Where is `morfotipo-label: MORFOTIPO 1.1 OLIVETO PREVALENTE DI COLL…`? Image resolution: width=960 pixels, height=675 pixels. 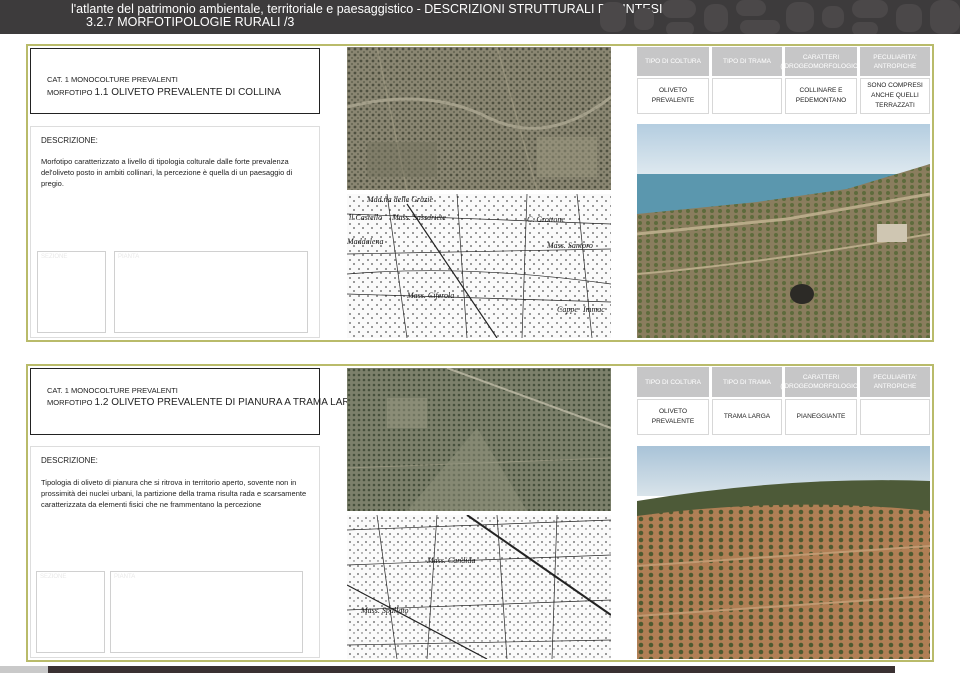
morfotipo-label: MORFOTIPO 1.1 OLIVETO PREVALENTE DI COLL… is located at coordinates (164, 92).